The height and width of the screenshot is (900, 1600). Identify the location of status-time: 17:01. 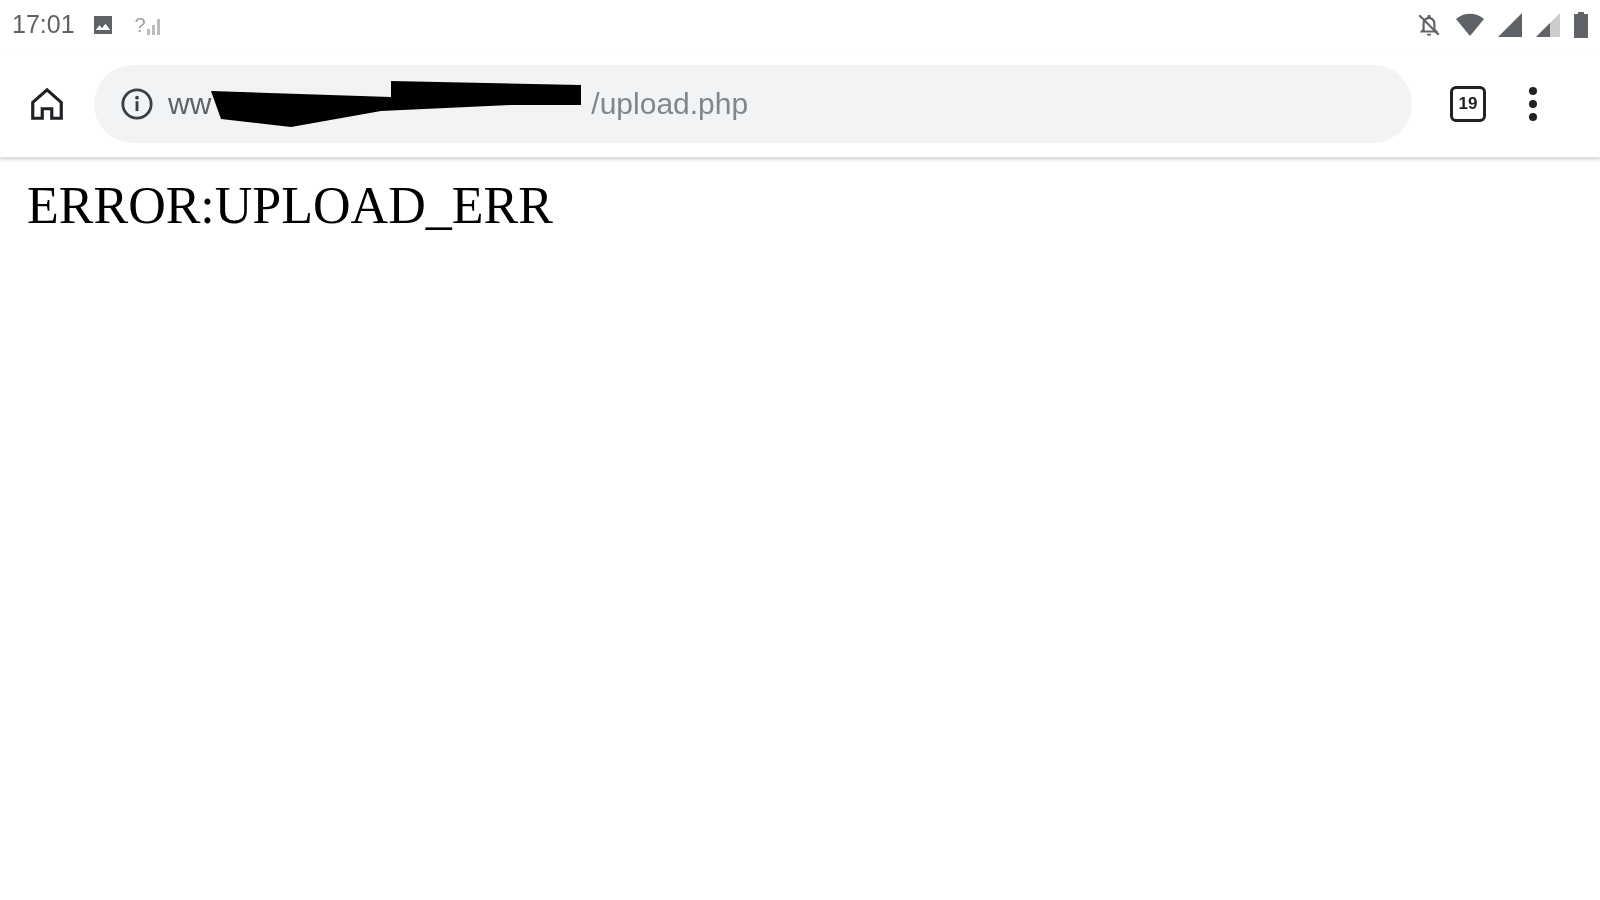
(43, 25).